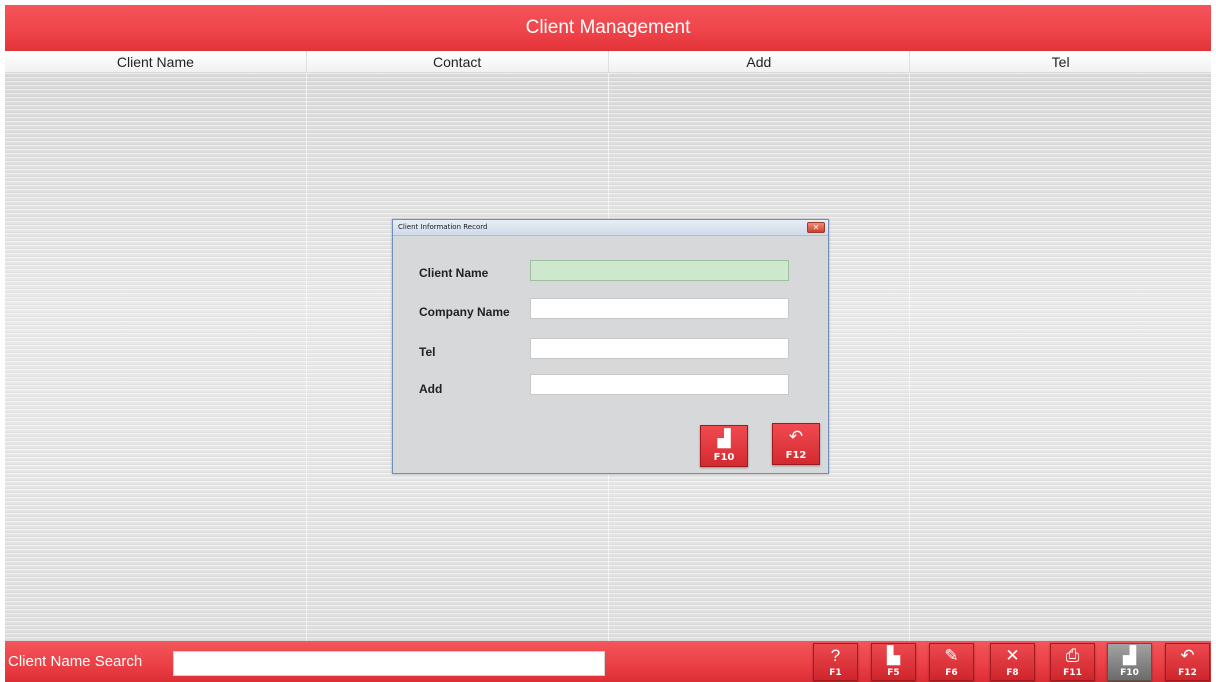  I want to click on return-key-label: F12, so click(1187, 673).